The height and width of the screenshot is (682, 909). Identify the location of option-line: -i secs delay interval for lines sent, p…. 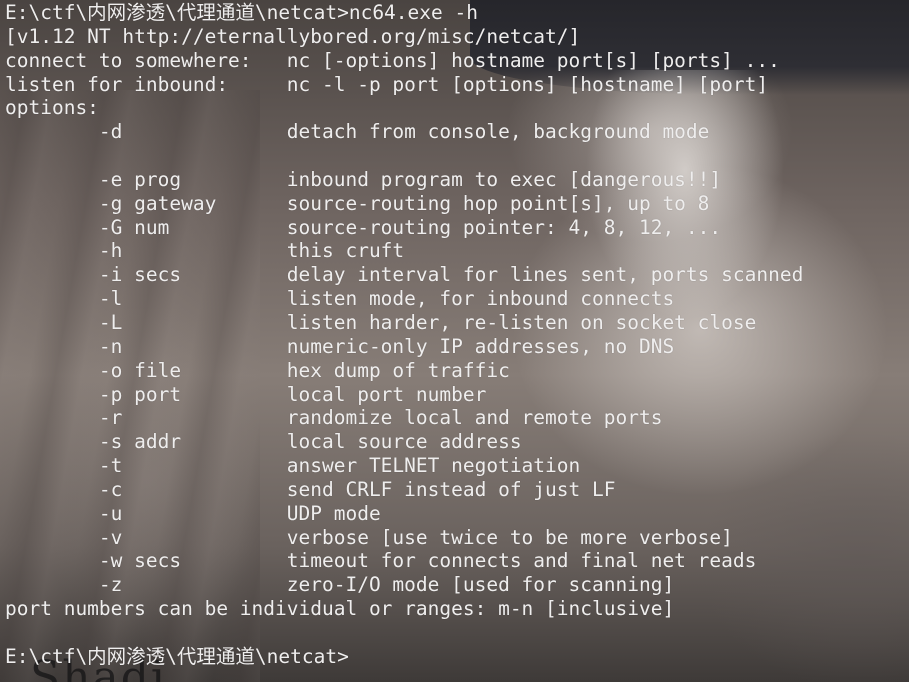
(404, 275).